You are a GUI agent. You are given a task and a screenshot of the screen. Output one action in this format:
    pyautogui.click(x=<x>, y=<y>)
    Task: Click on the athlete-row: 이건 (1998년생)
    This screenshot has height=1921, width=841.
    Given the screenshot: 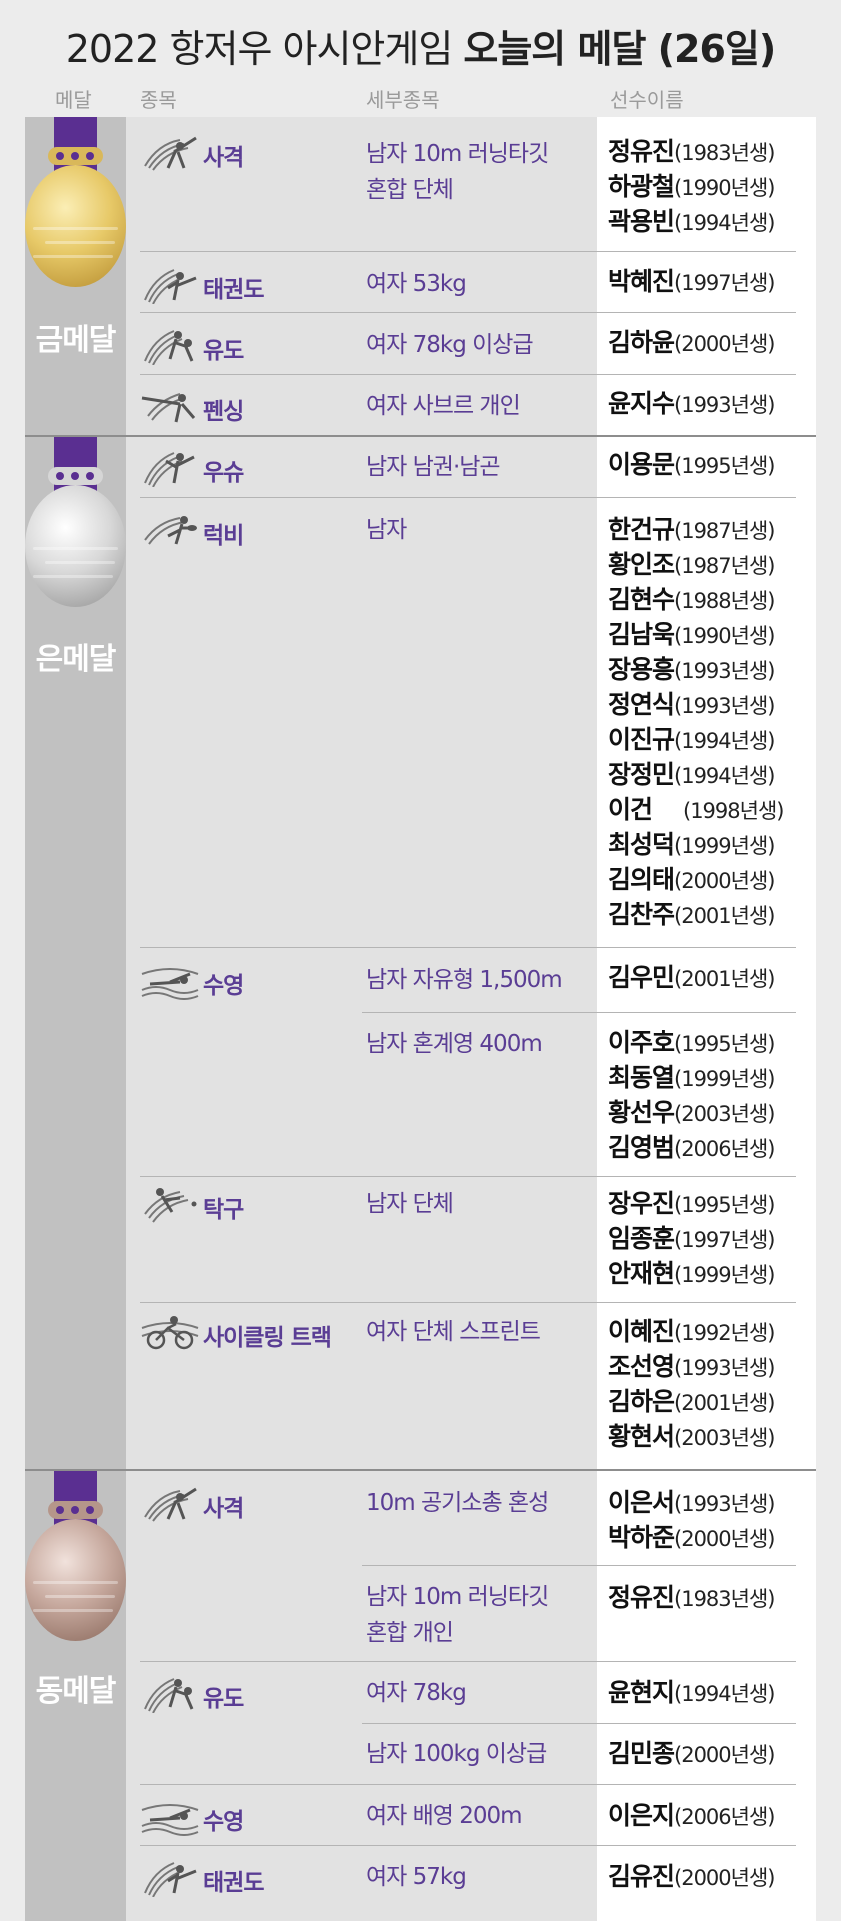 What is the action you would take?
    pyautogui.click(x=713, y=809)
    